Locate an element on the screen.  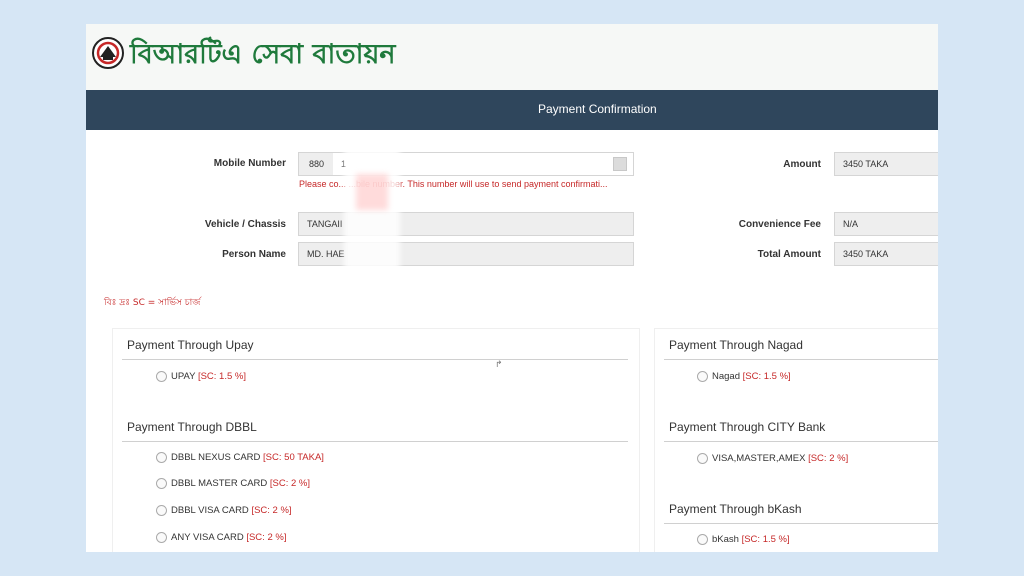
vehicle-chassis-label: Vehicle / Chassis is located at coordinates (245, 224).